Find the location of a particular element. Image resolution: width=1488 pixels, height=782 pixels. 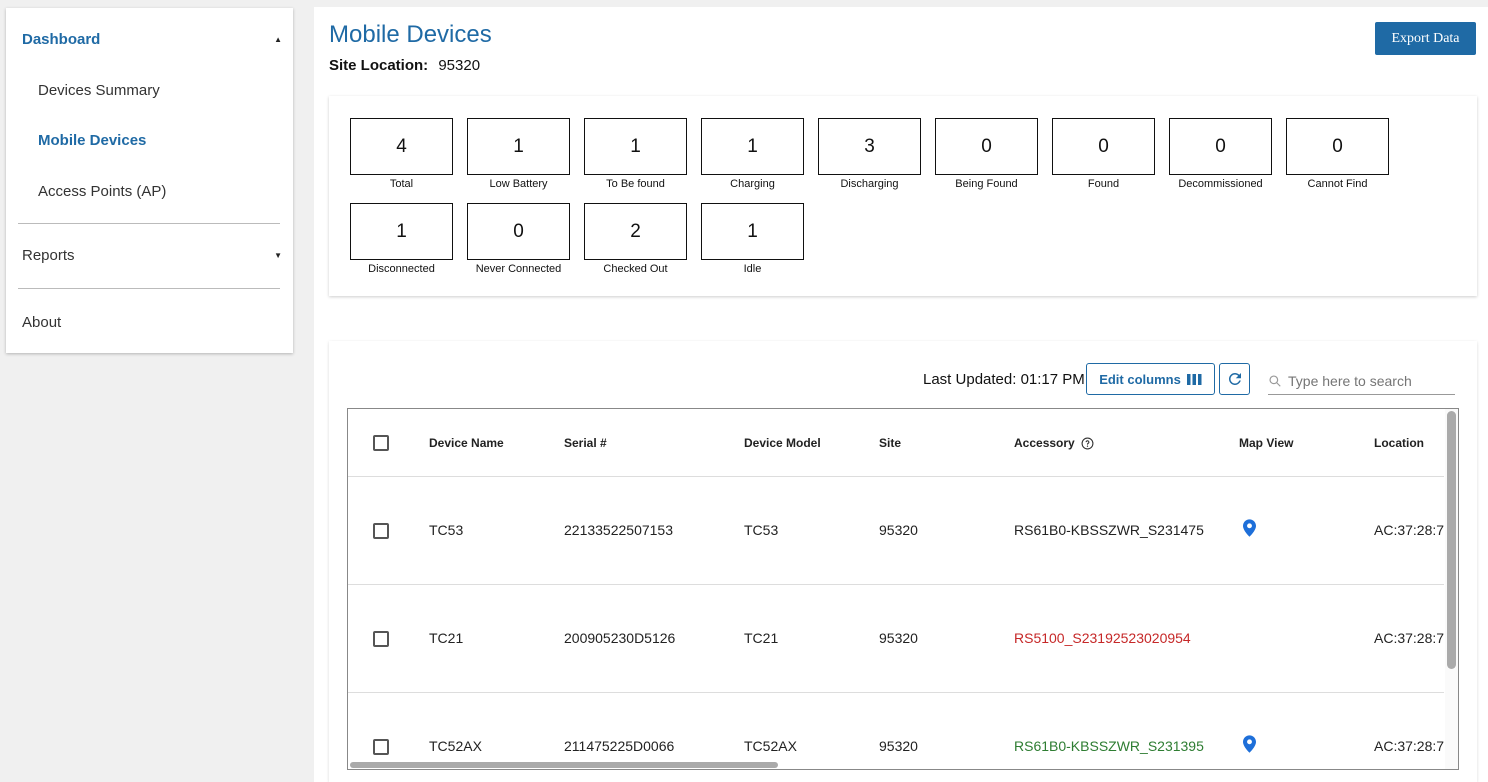

search-box is located at coordinates (1361, 381).